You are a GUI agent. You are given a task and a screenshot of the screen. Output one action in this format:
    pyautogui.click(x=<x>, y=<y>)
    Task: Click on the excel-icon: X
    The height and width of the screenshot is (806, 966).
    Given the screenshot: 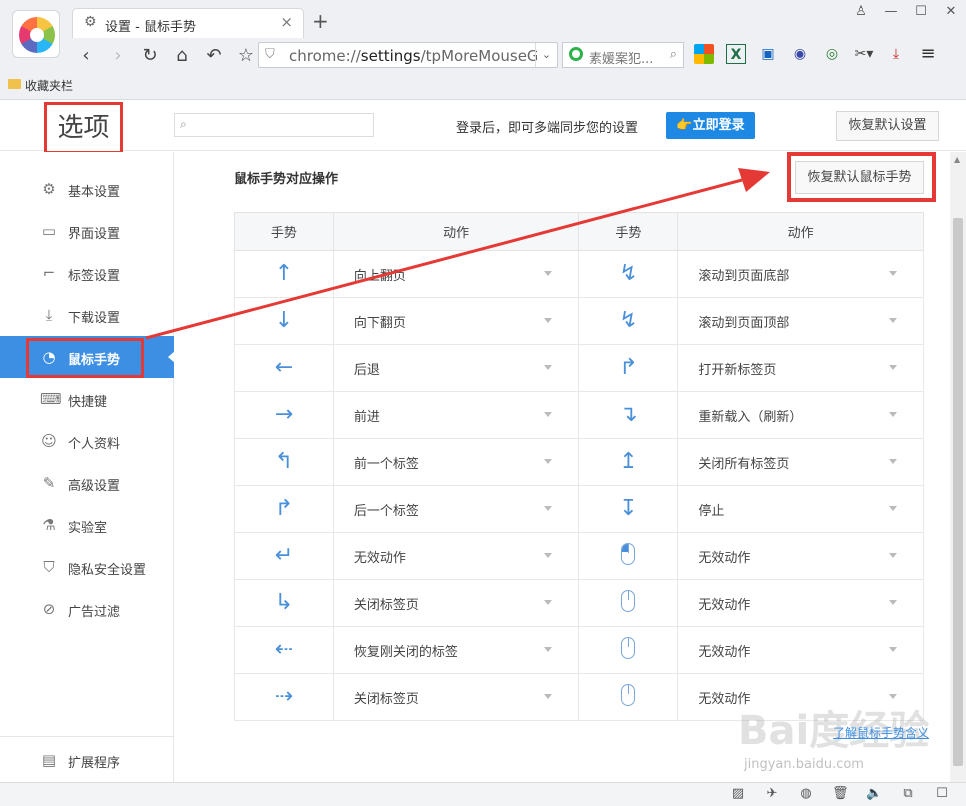 What is the action you would take?
    pyautogui.click(x=736, y=54)
    